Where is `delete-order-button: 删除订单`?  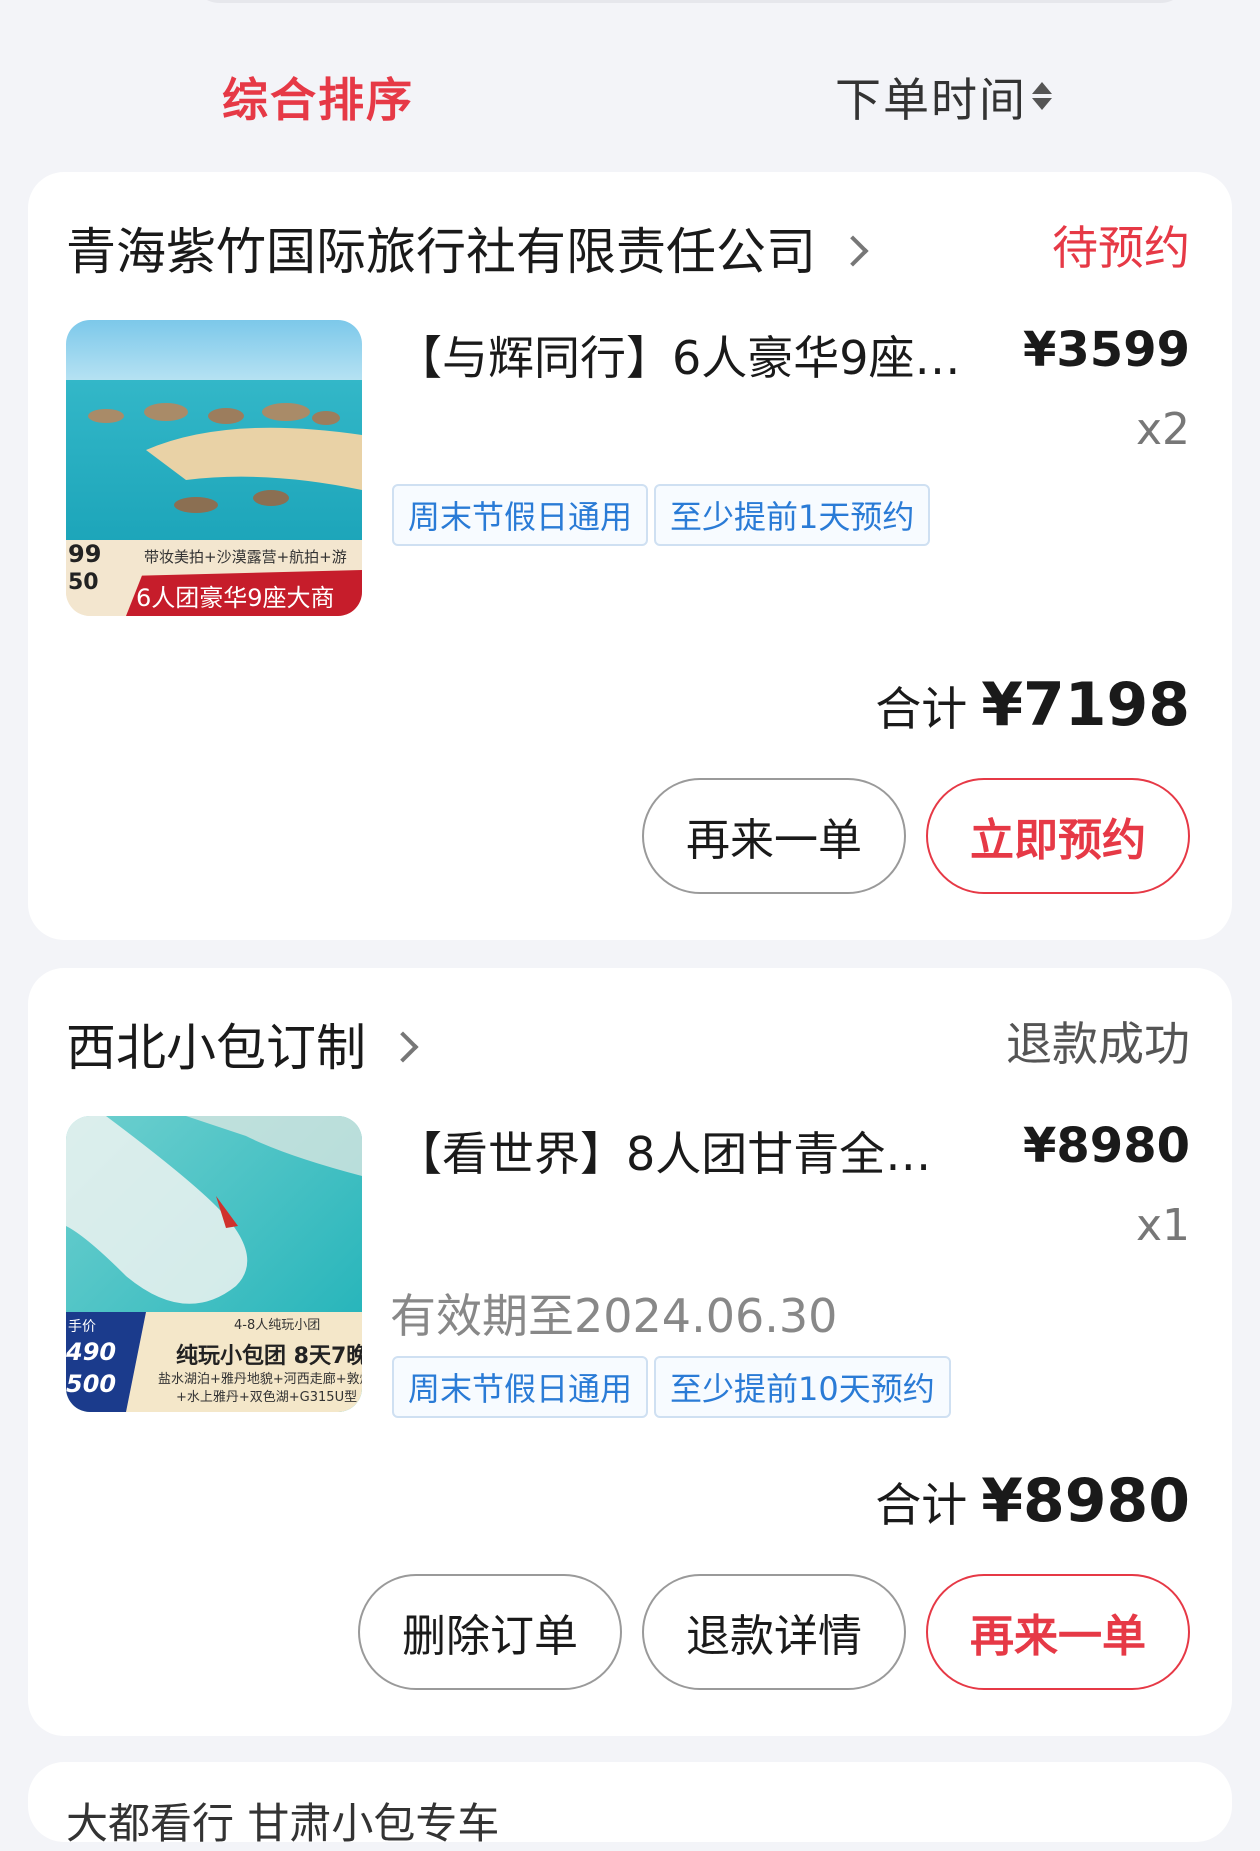
delete-order-button: 删除订单 is located at coordinates (490, 1632).